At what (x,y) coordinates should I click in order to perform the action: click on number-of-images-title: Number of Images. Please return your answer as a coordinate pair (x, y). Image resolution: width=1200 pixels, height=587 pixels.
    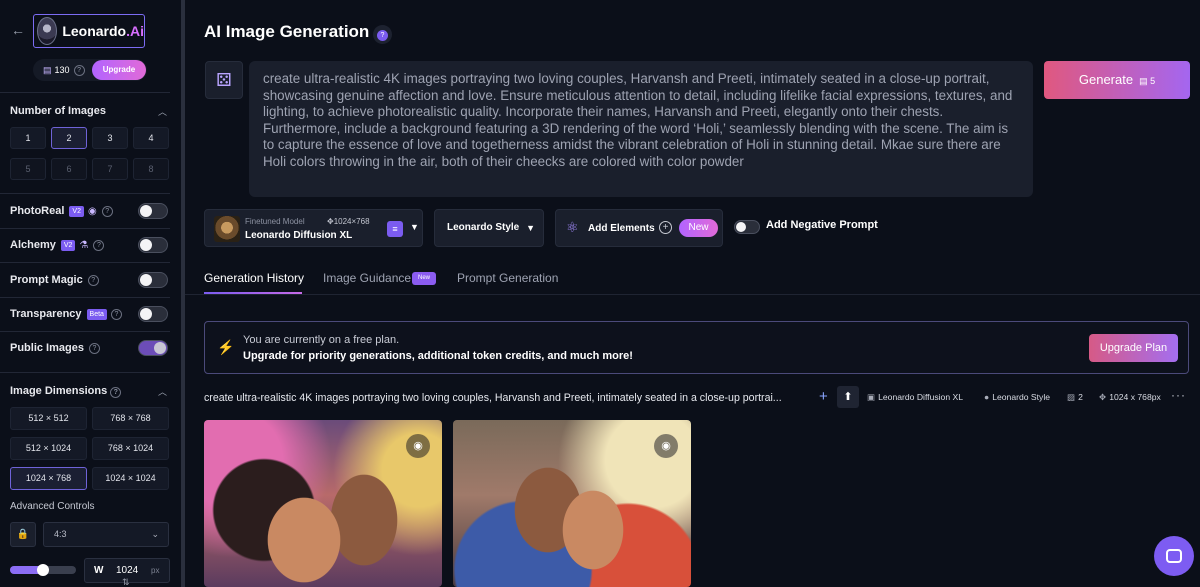
    Looking at the image, I should click on (58, 111).